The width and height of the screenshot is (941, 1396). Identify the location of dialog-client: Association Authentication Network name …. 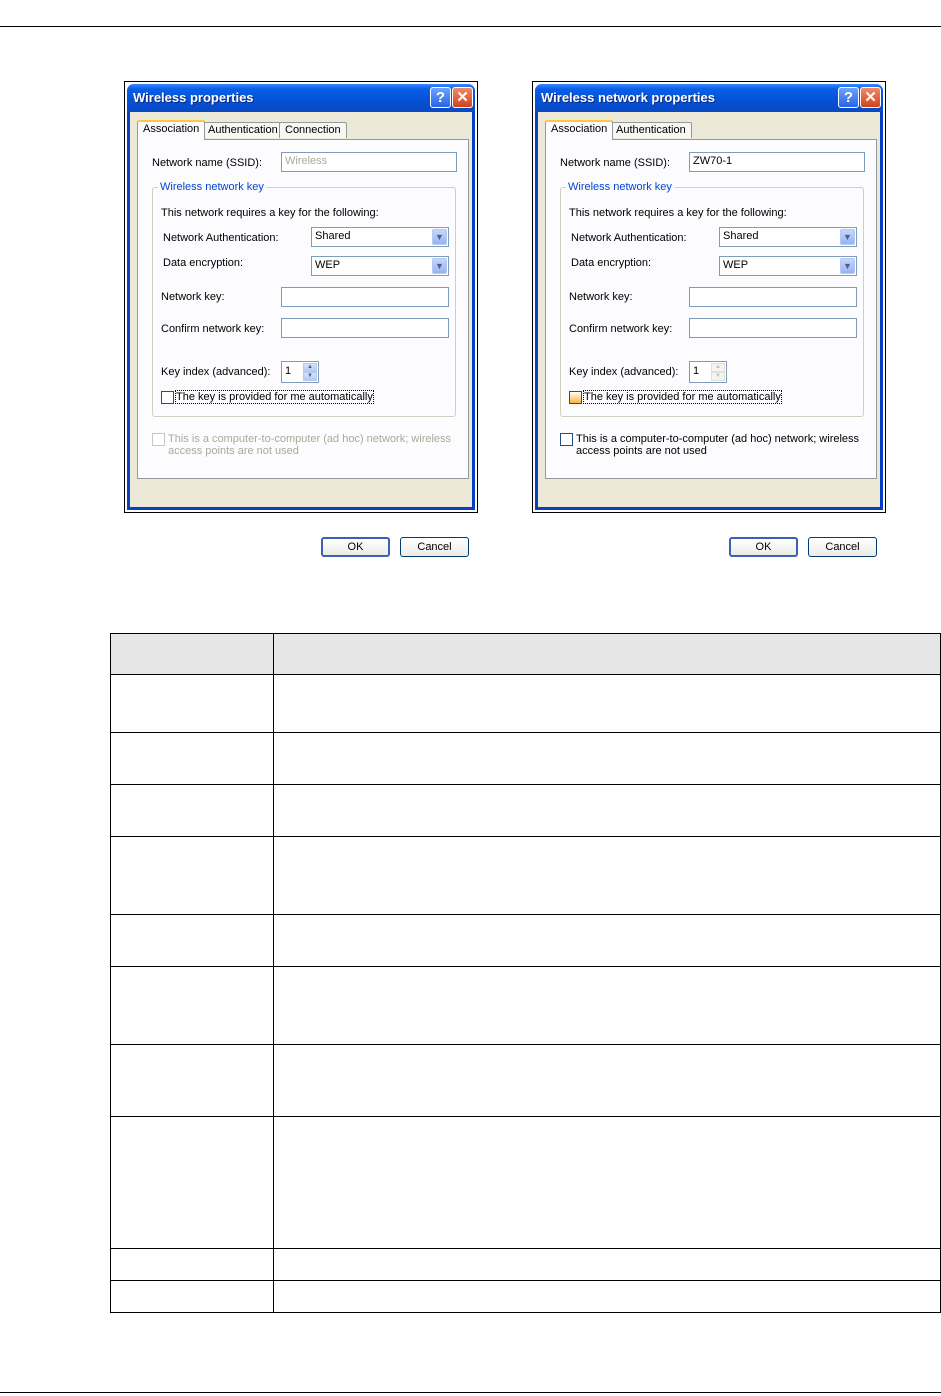
(709, 309).